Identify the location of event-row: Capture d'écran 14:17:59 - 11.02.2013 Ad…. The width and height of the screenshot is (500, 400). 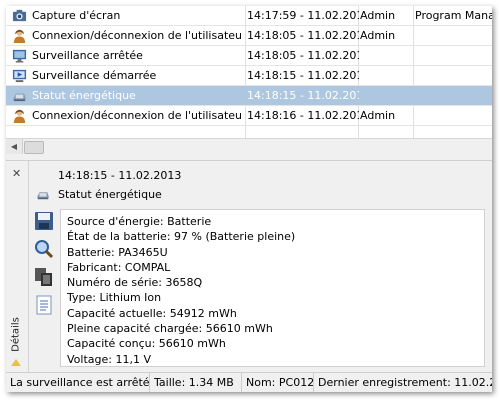
(249, 16).